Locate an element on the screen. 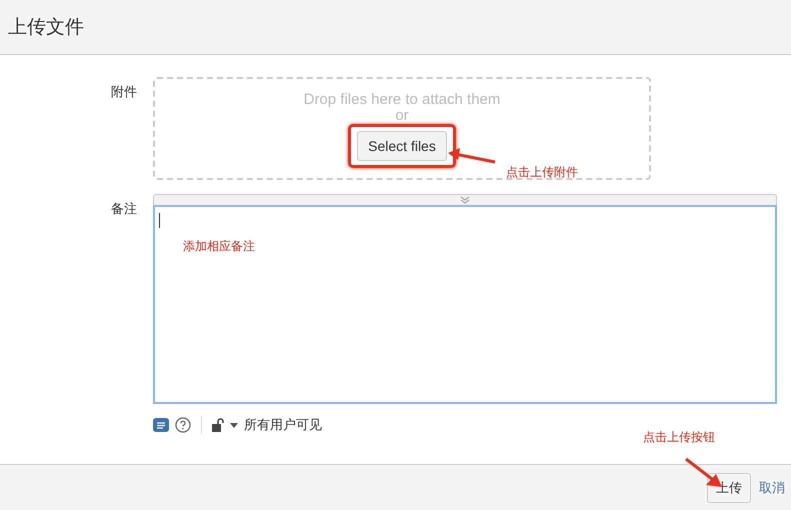  or-text: or is located at coordinates (402, 116).